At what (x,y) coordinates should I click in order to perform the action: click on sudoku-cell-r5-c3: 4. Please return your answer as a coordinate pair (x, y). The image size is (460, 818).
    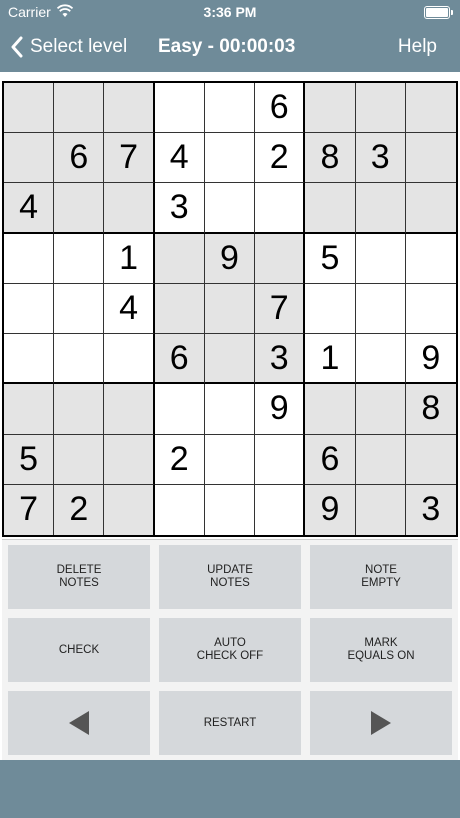
    Looking at the image, I should click on (129, 309).